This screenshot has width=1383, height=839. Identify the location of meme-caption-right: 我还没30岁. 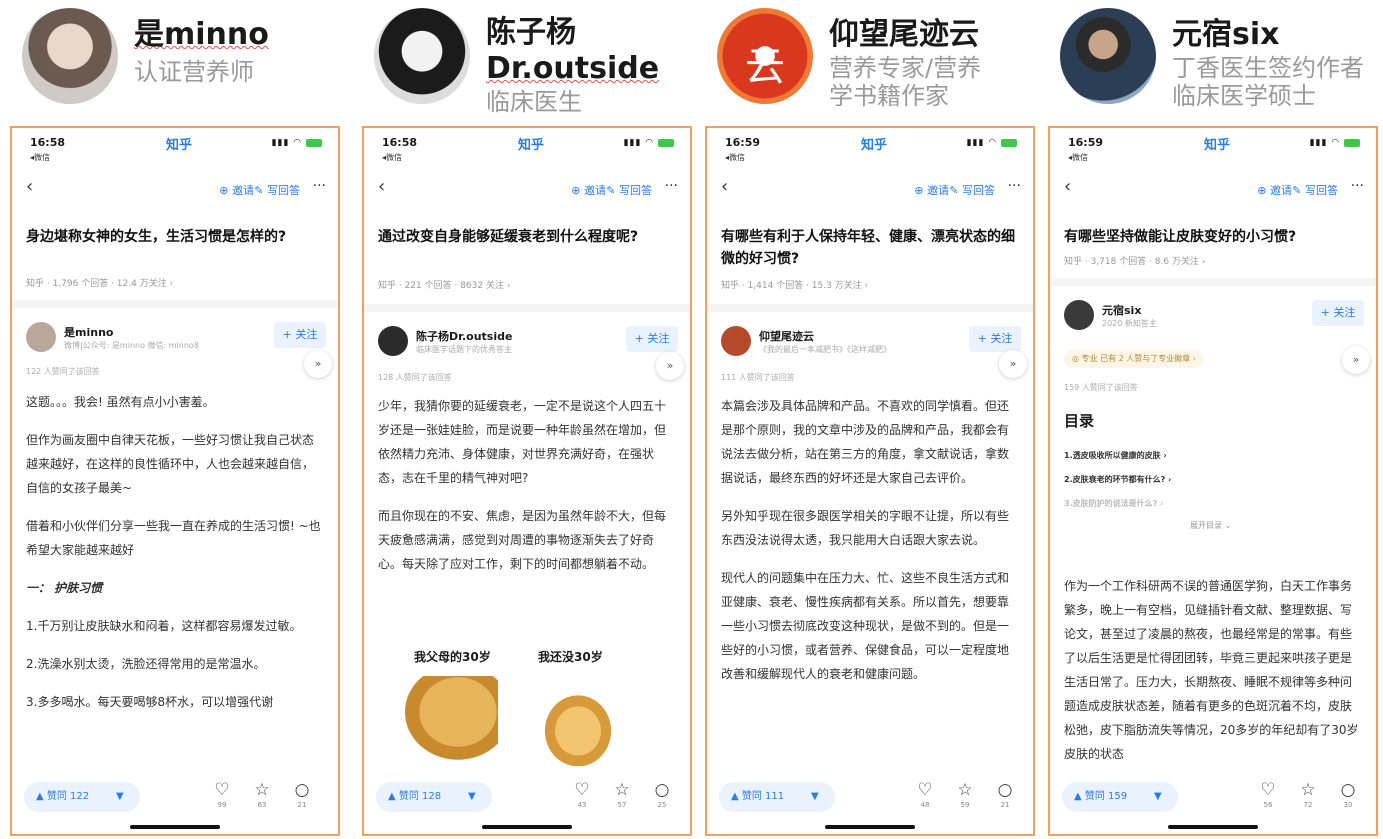
(570, 657).